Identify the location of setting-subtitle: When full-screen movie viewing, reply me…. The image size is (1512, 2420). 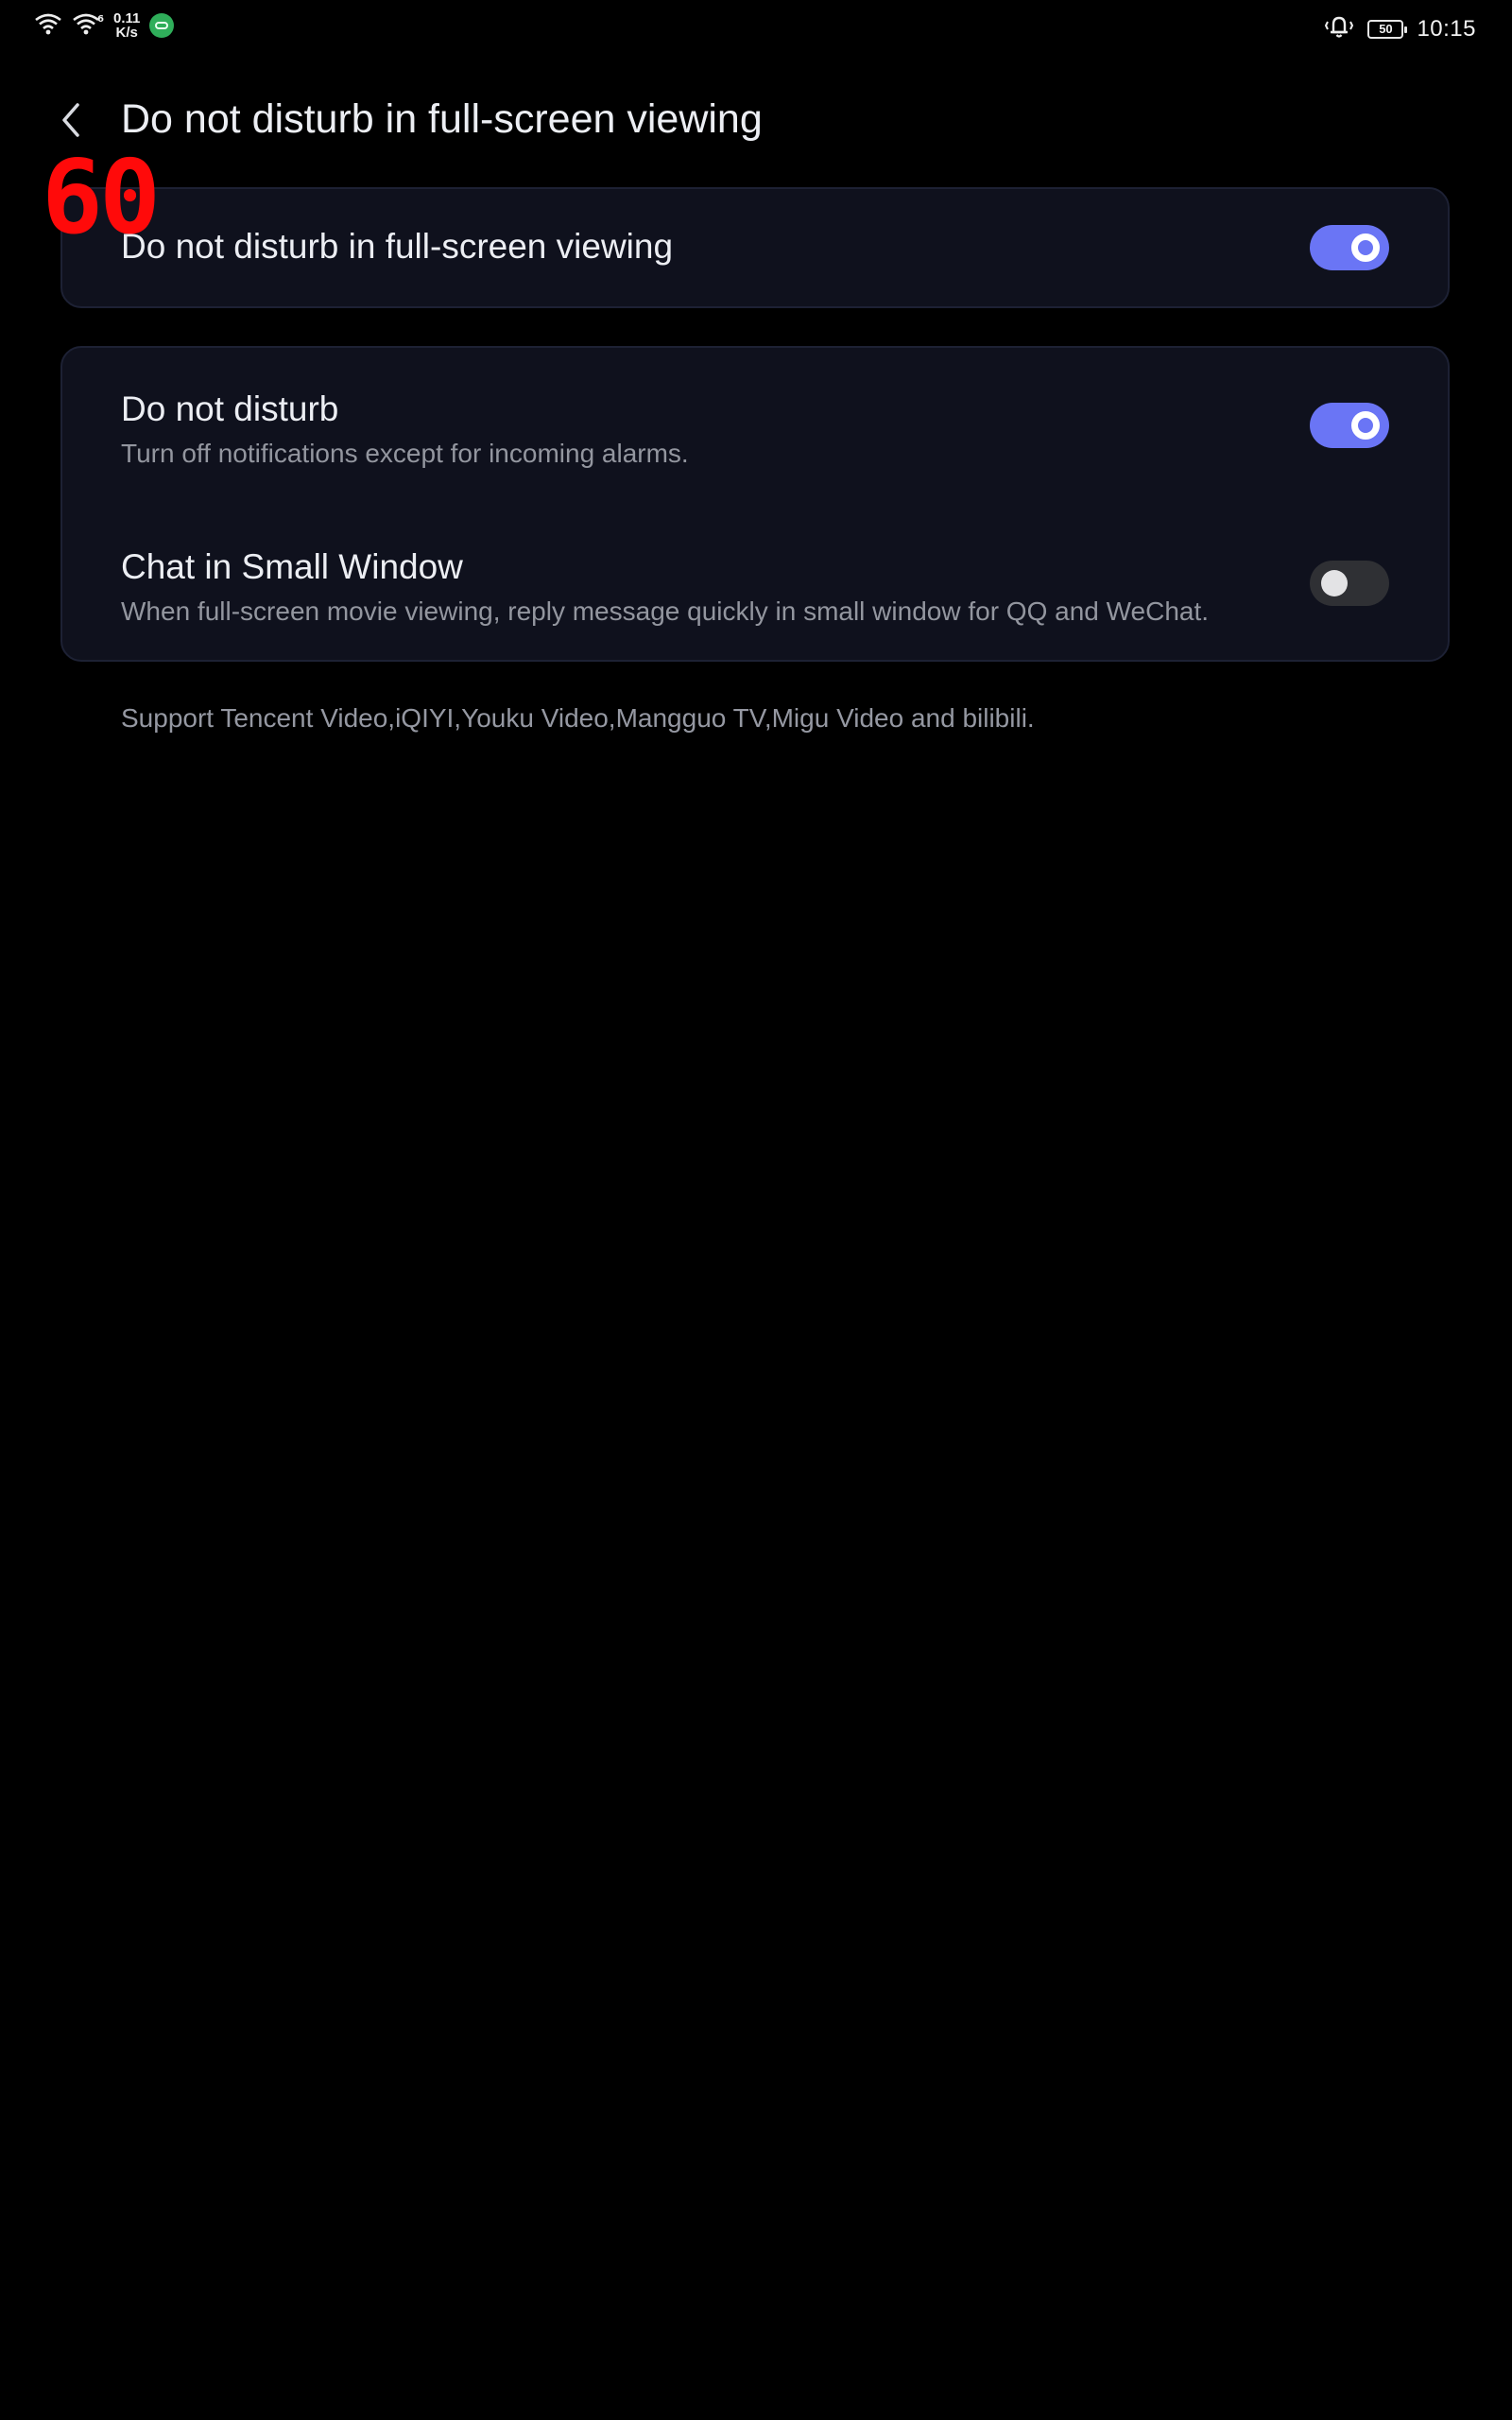
(665, 611).